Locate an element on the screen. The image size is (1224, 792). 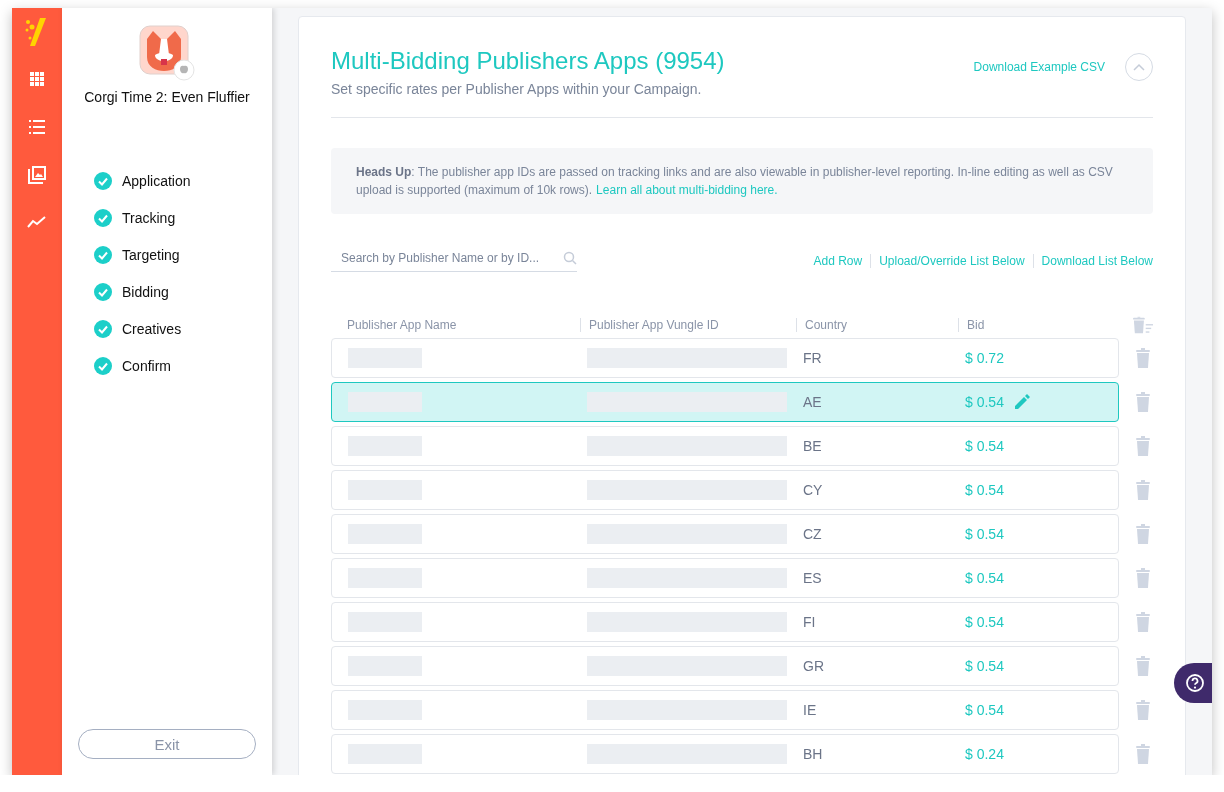
country-cell-text: FI is located at coordinates (810, 622).